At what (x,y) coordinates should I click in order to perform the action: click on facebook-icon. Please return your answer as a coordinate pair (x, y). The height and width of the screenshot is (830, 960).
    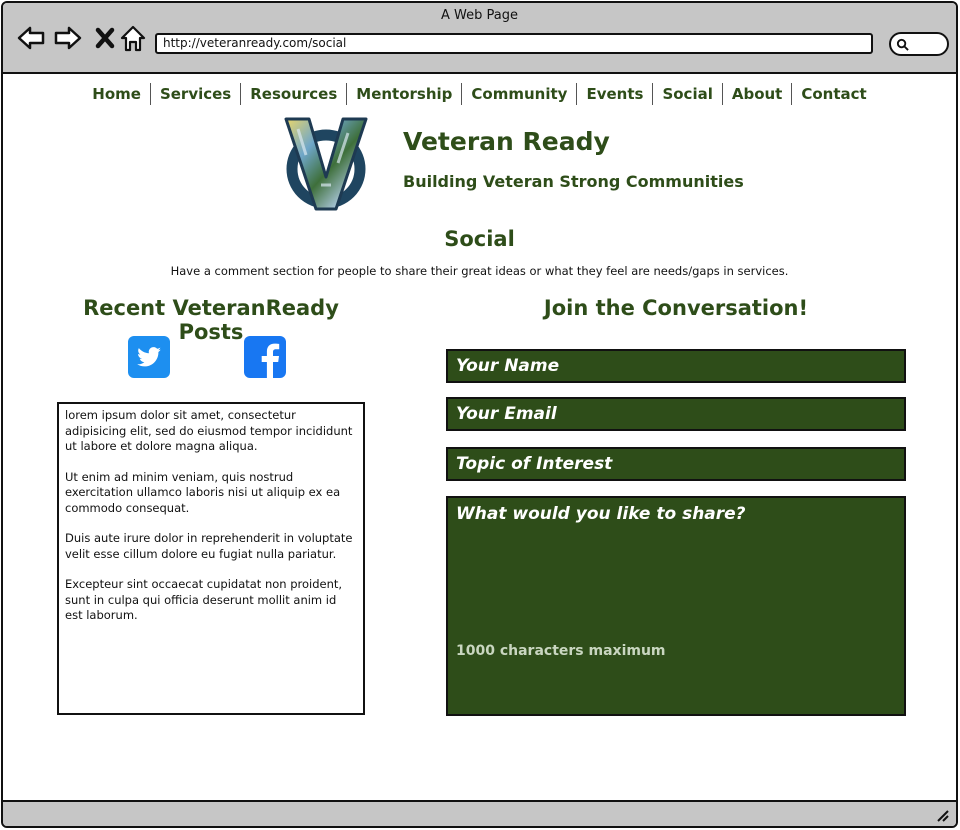
    Looking at the image, I should click on (265, 357).